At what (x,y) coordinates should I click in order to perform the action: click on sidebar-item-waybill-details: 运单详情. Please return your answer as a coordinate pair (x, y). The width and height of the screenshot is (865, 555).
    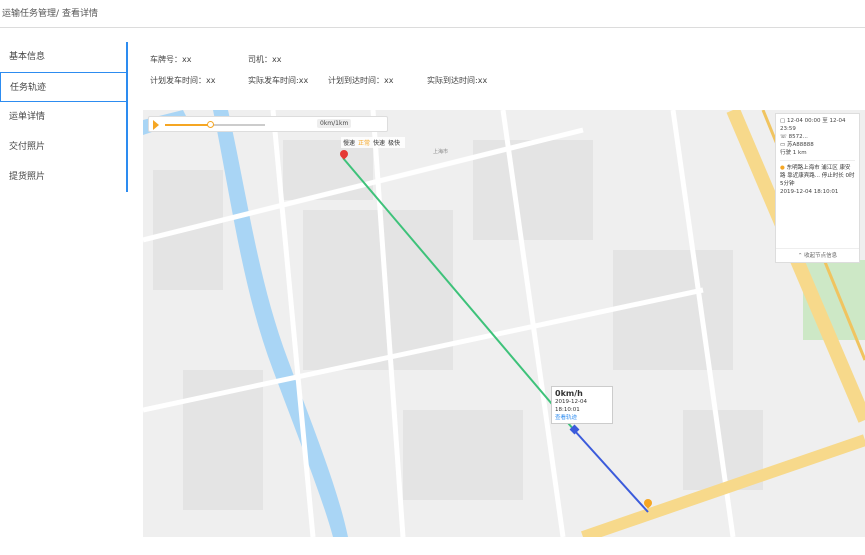
    Looking at the image, I should click on (64, 117).